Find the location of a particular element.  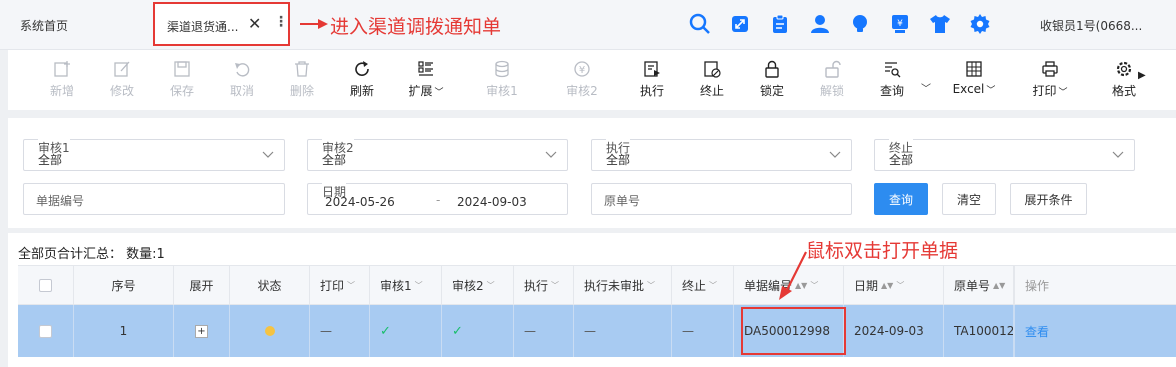

orig-no-input: 原单号 is located at coordinates (721, 199).